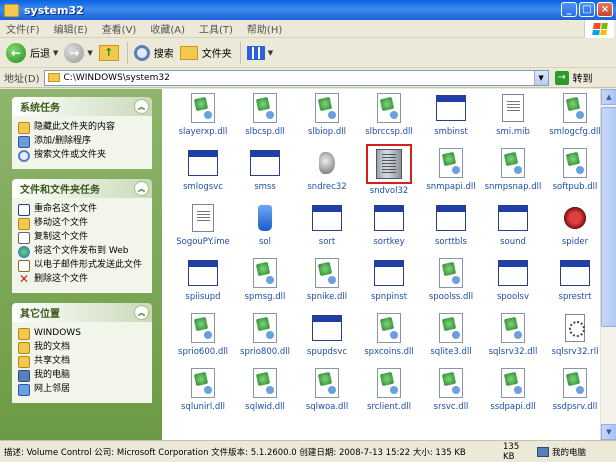 The height and width of the screenshot is (462, 616). I want to click on menu-file: 文件(F), so click(23, 28).